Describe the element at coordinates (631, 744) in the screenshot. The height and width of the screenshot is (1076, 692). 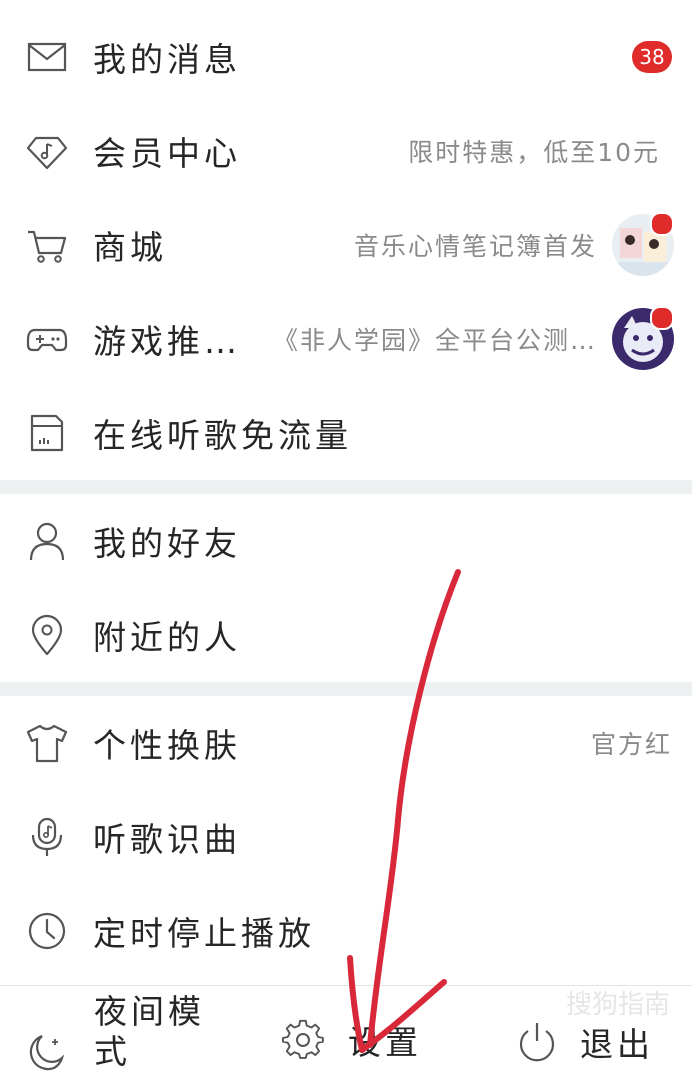
I see `current-skin-value: 官方红` at that location.